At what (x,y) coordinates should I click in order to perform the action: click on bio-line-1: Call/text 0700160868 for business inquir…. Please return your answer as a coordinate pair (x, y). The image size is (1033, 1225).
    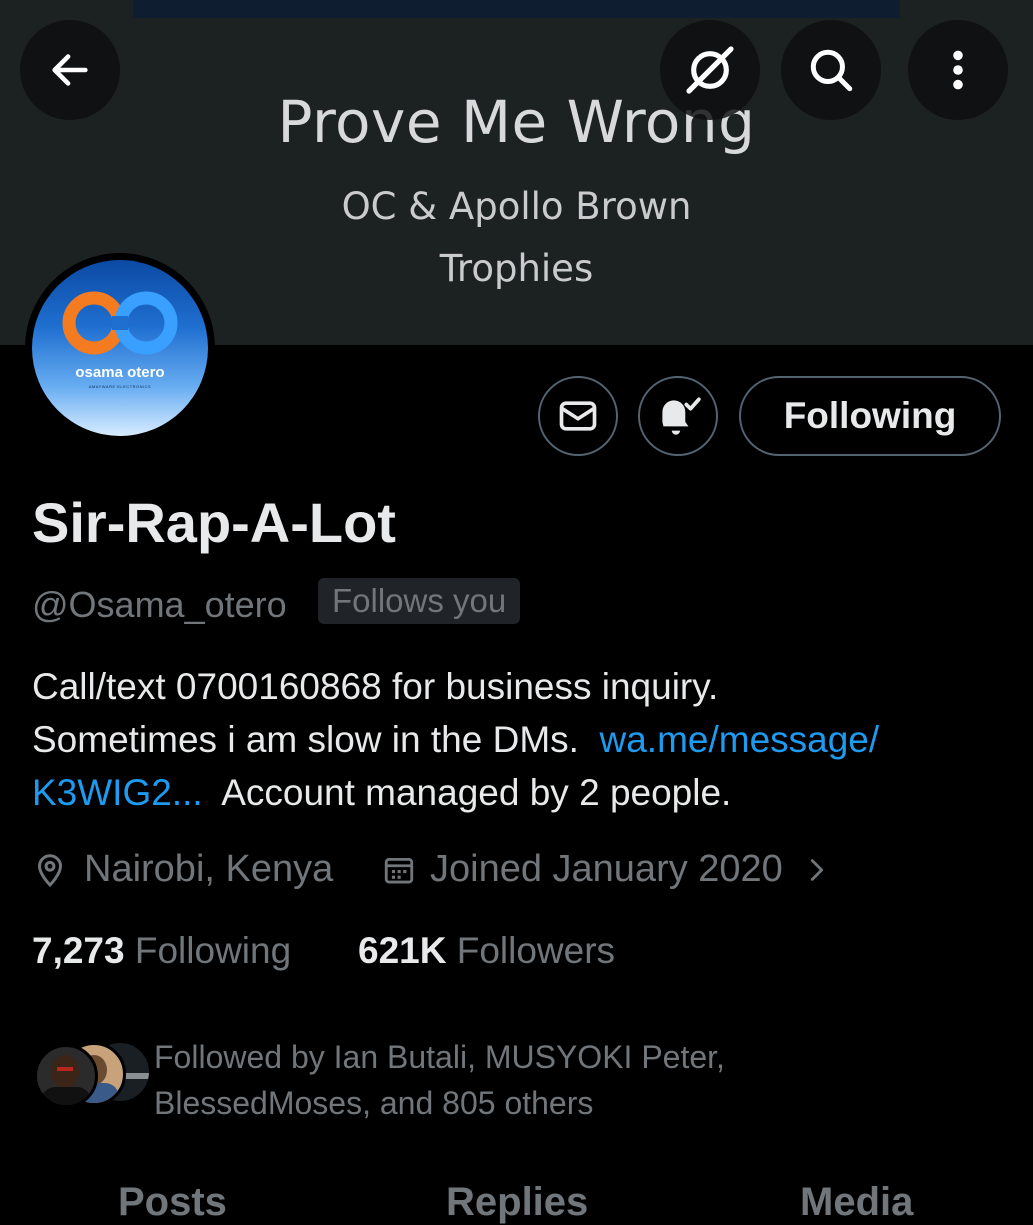
    Looking at the image, I should click on (375, 686).